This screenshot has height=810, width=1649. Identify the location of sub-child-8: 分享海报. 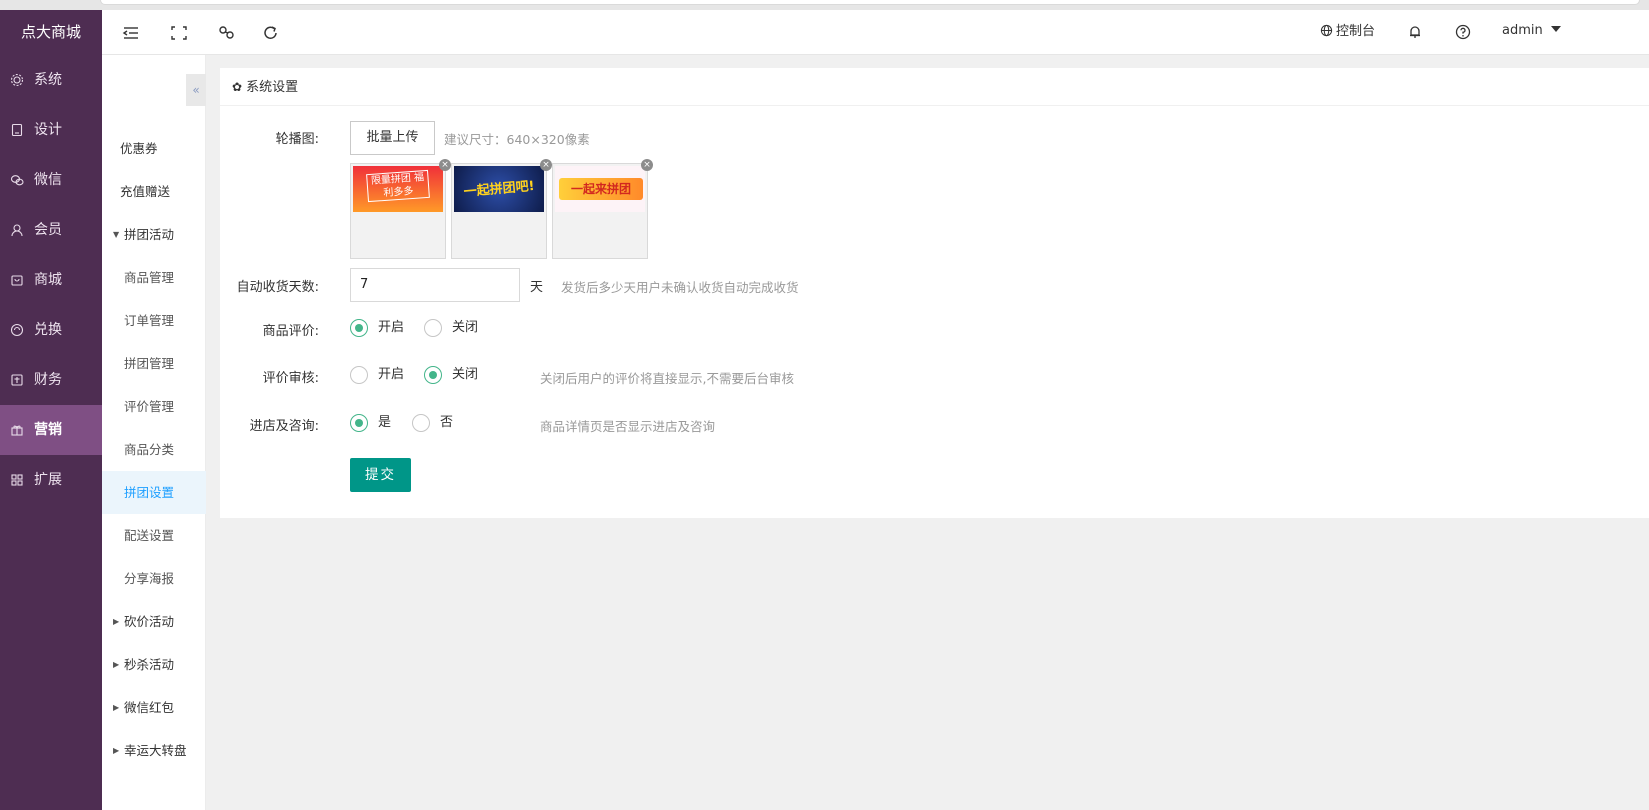
(154, 578).